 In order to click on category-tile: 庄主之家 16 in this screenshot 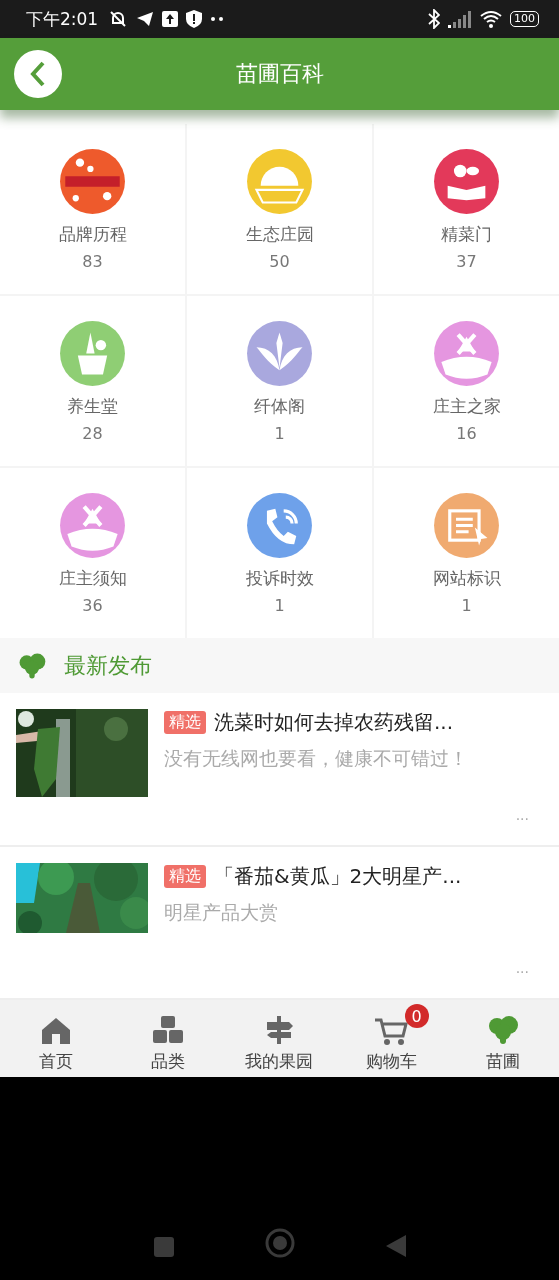, I will do `click(466, 380)`.